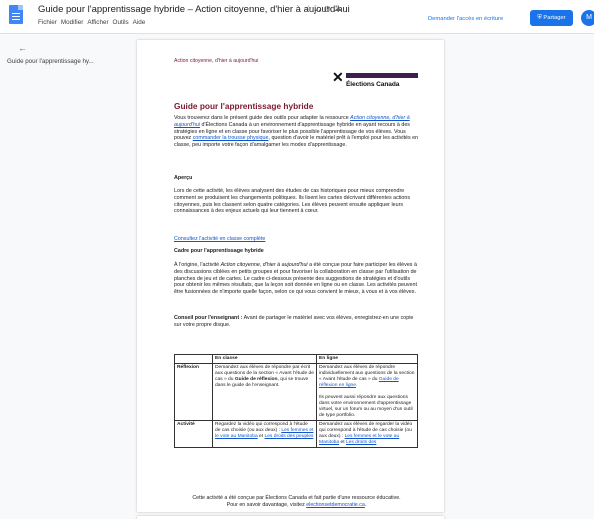  I want to click on request-edit-access-button: Demander l'accès en écriture, so click(465, 19).